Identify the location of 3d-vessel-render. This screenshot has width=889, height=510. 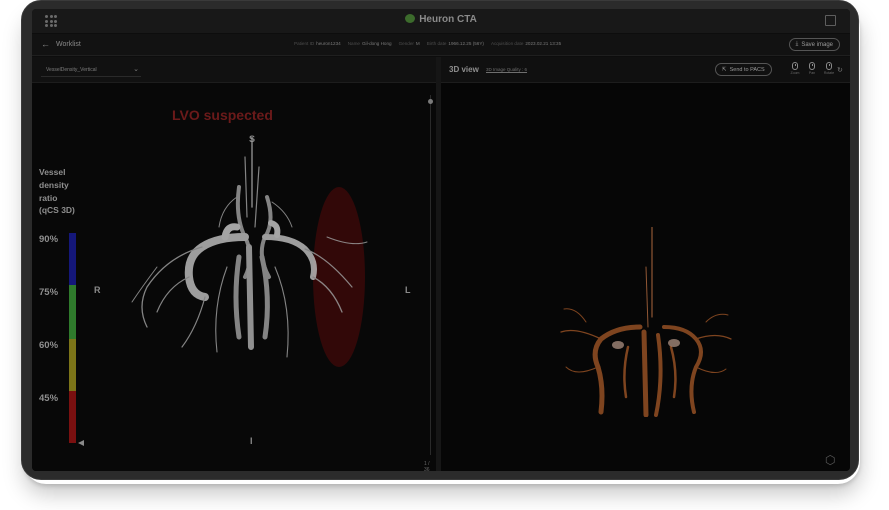
(646, 322).